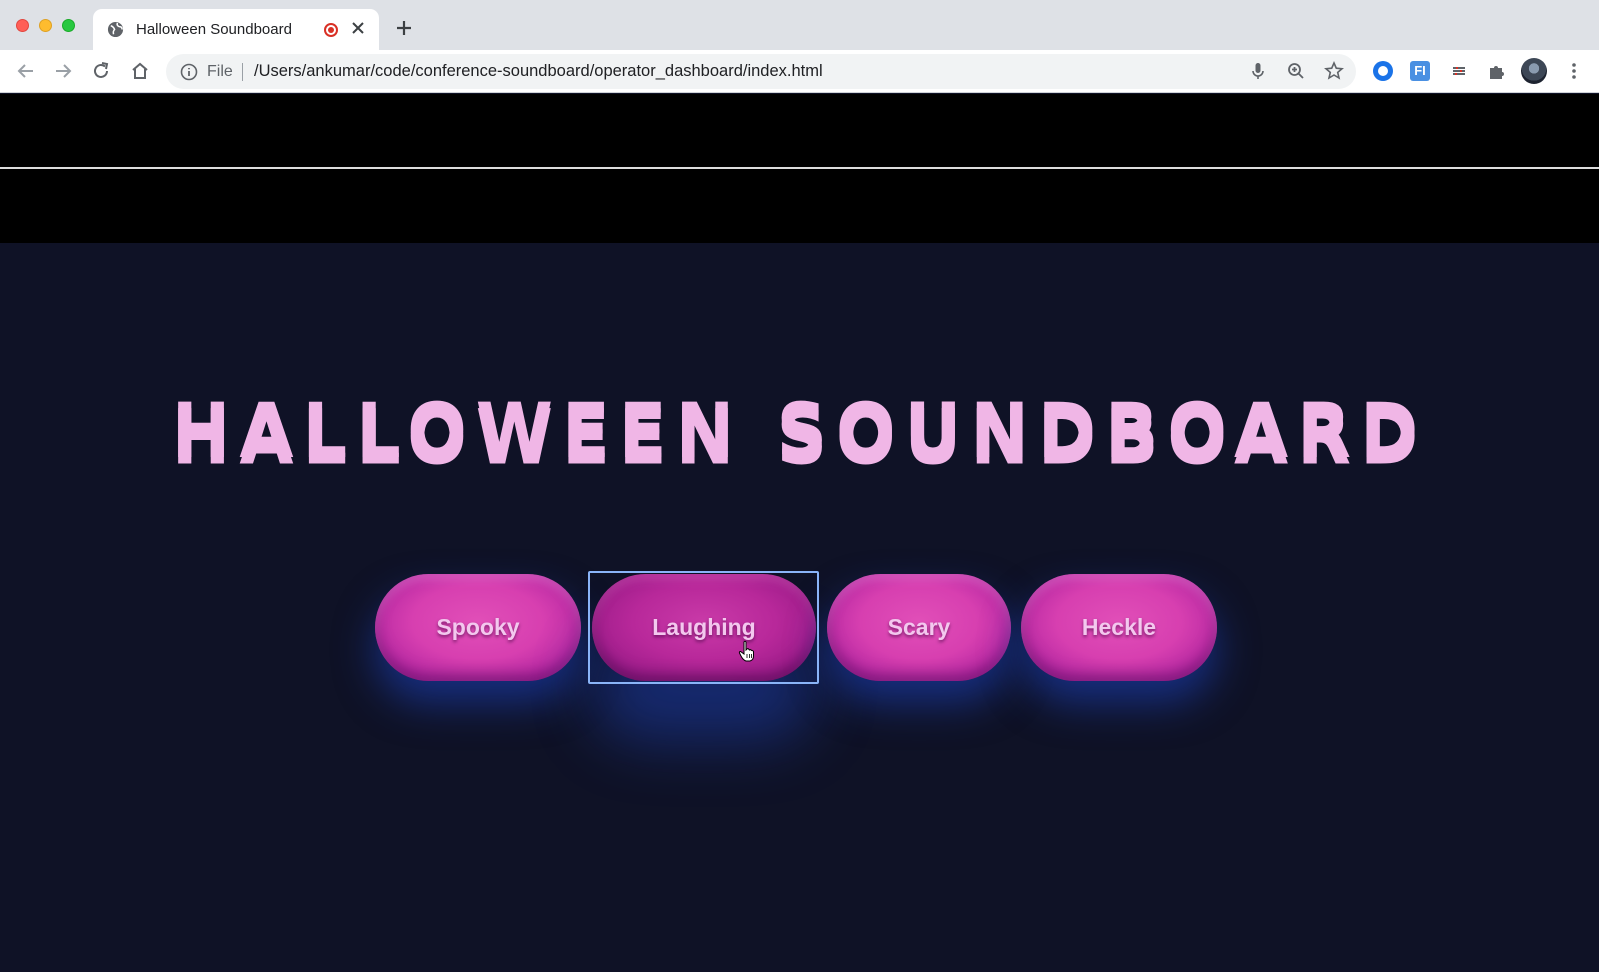 This screenshot has height=972, width=1599. I want to click on reload-icon, so click(101, 71).